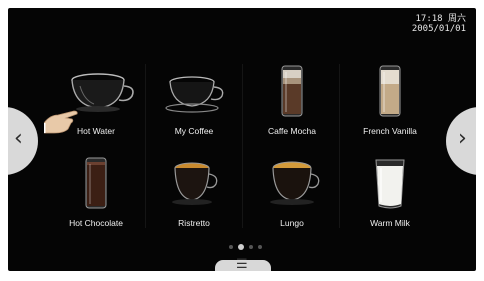 This screenshot has width=484, height=281. What do you see at coordinates (292, 183) in the screenshot?
I see `lungo-cup-icon` at bounding box center [292, 183].